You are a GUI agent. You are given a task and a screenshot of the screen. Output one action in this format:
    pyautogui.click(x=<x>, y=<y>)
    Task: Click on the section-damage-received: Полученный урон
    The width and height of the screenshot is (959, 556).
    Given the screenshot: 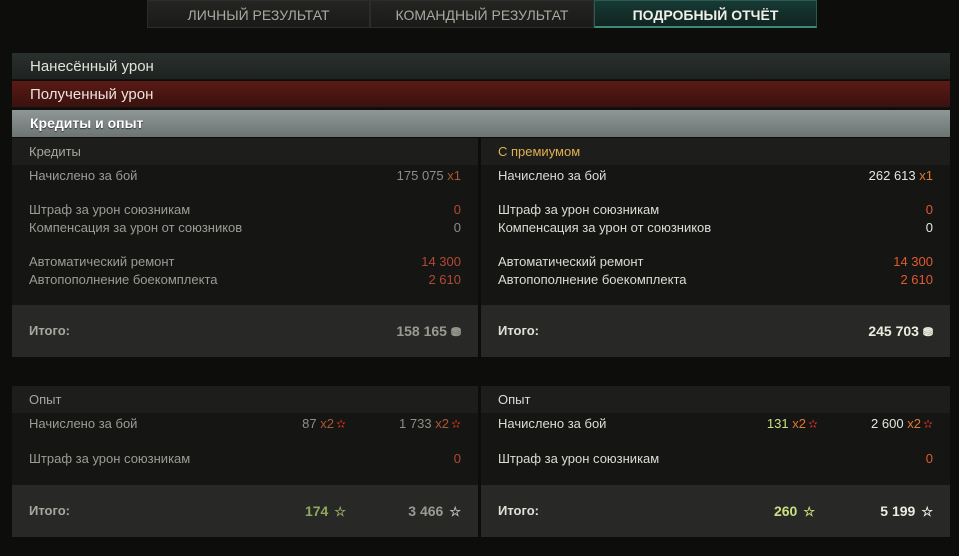 What is the action you would take?
    pyautogui.click(x=481, y=94)
    